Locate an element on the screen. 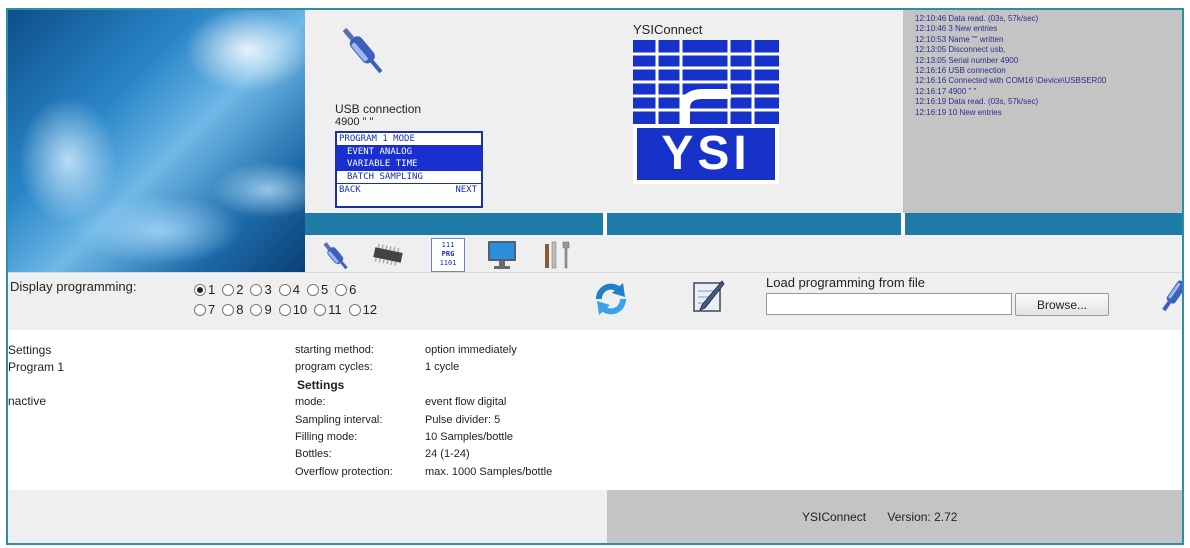  lcd-option: VARIABLE TIME is located at coordinates (409, 164).